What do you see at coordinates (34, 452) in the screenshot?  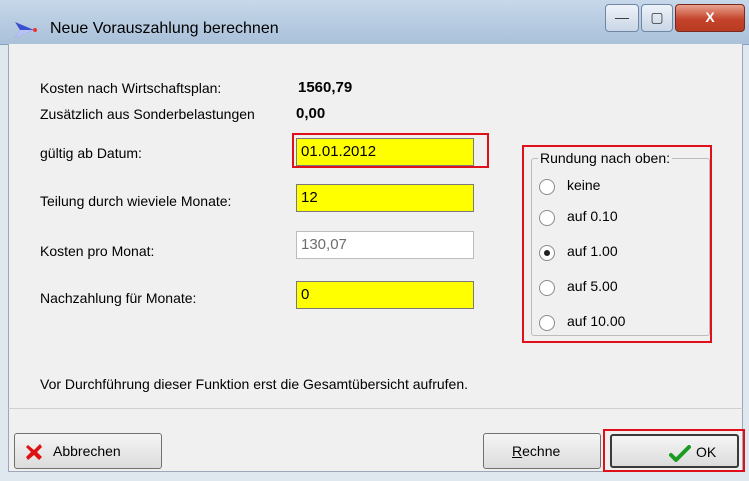 I see `red-x-icon` at bounding box center [34, 452].